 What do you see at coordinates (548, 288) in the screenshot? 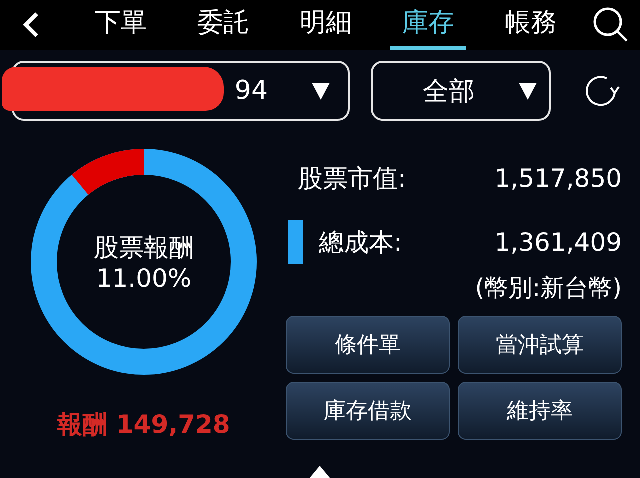
I see `currency-note: (幣別:新台幣)` at bounding box center [548, 288].